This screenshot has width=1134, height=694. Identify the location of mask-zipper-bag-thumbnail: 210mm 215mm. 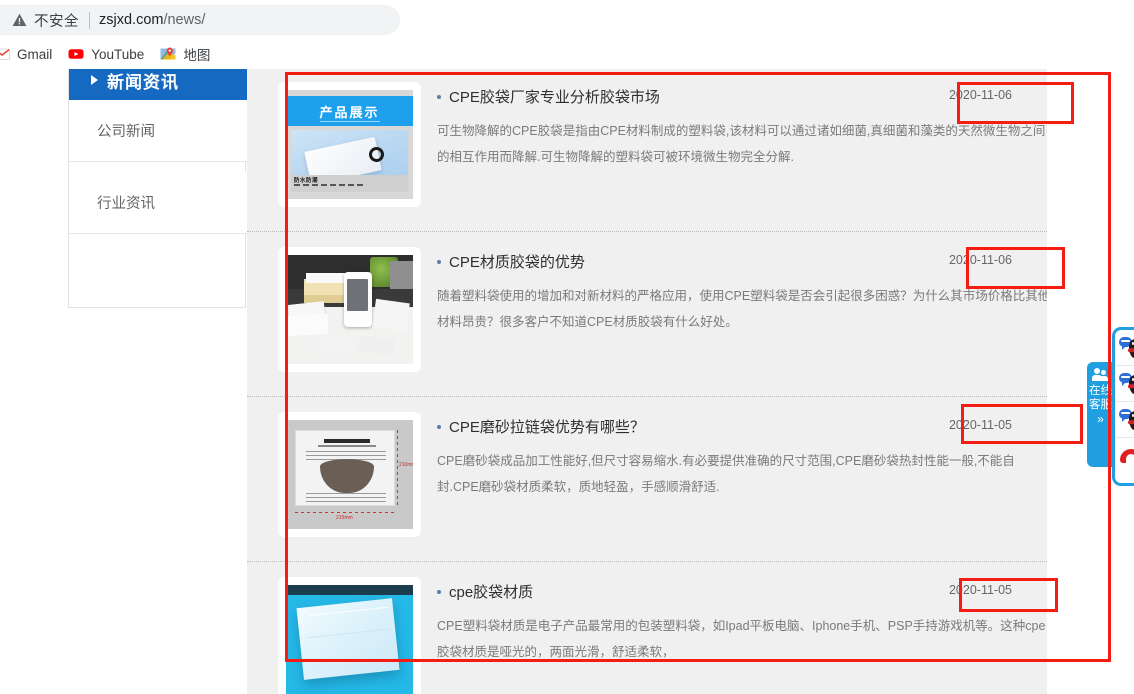
(349, 474).